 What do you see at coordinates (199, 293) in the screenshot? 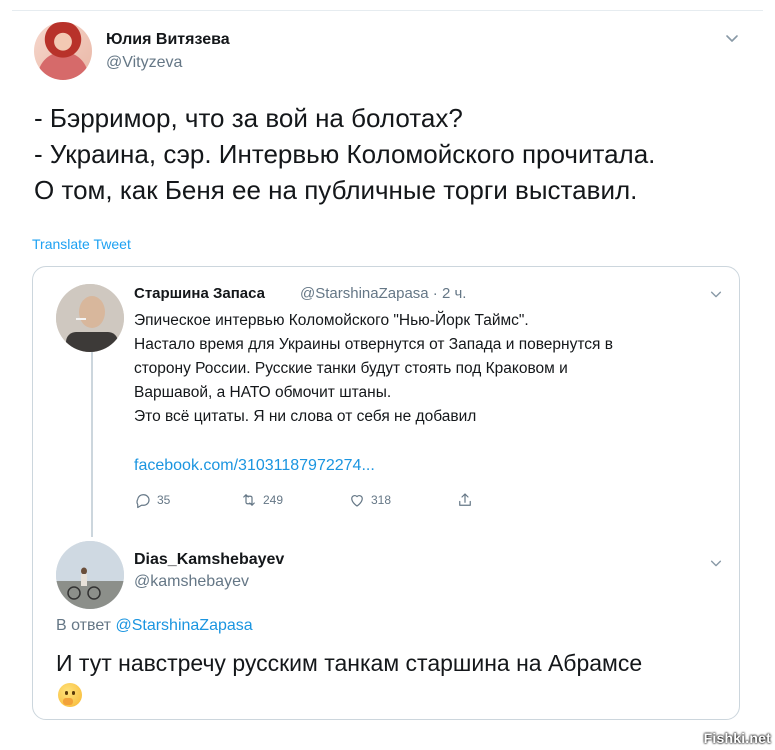
I see `quoted-author-name: Старшина Запаса` at bounding box center [199, 293].